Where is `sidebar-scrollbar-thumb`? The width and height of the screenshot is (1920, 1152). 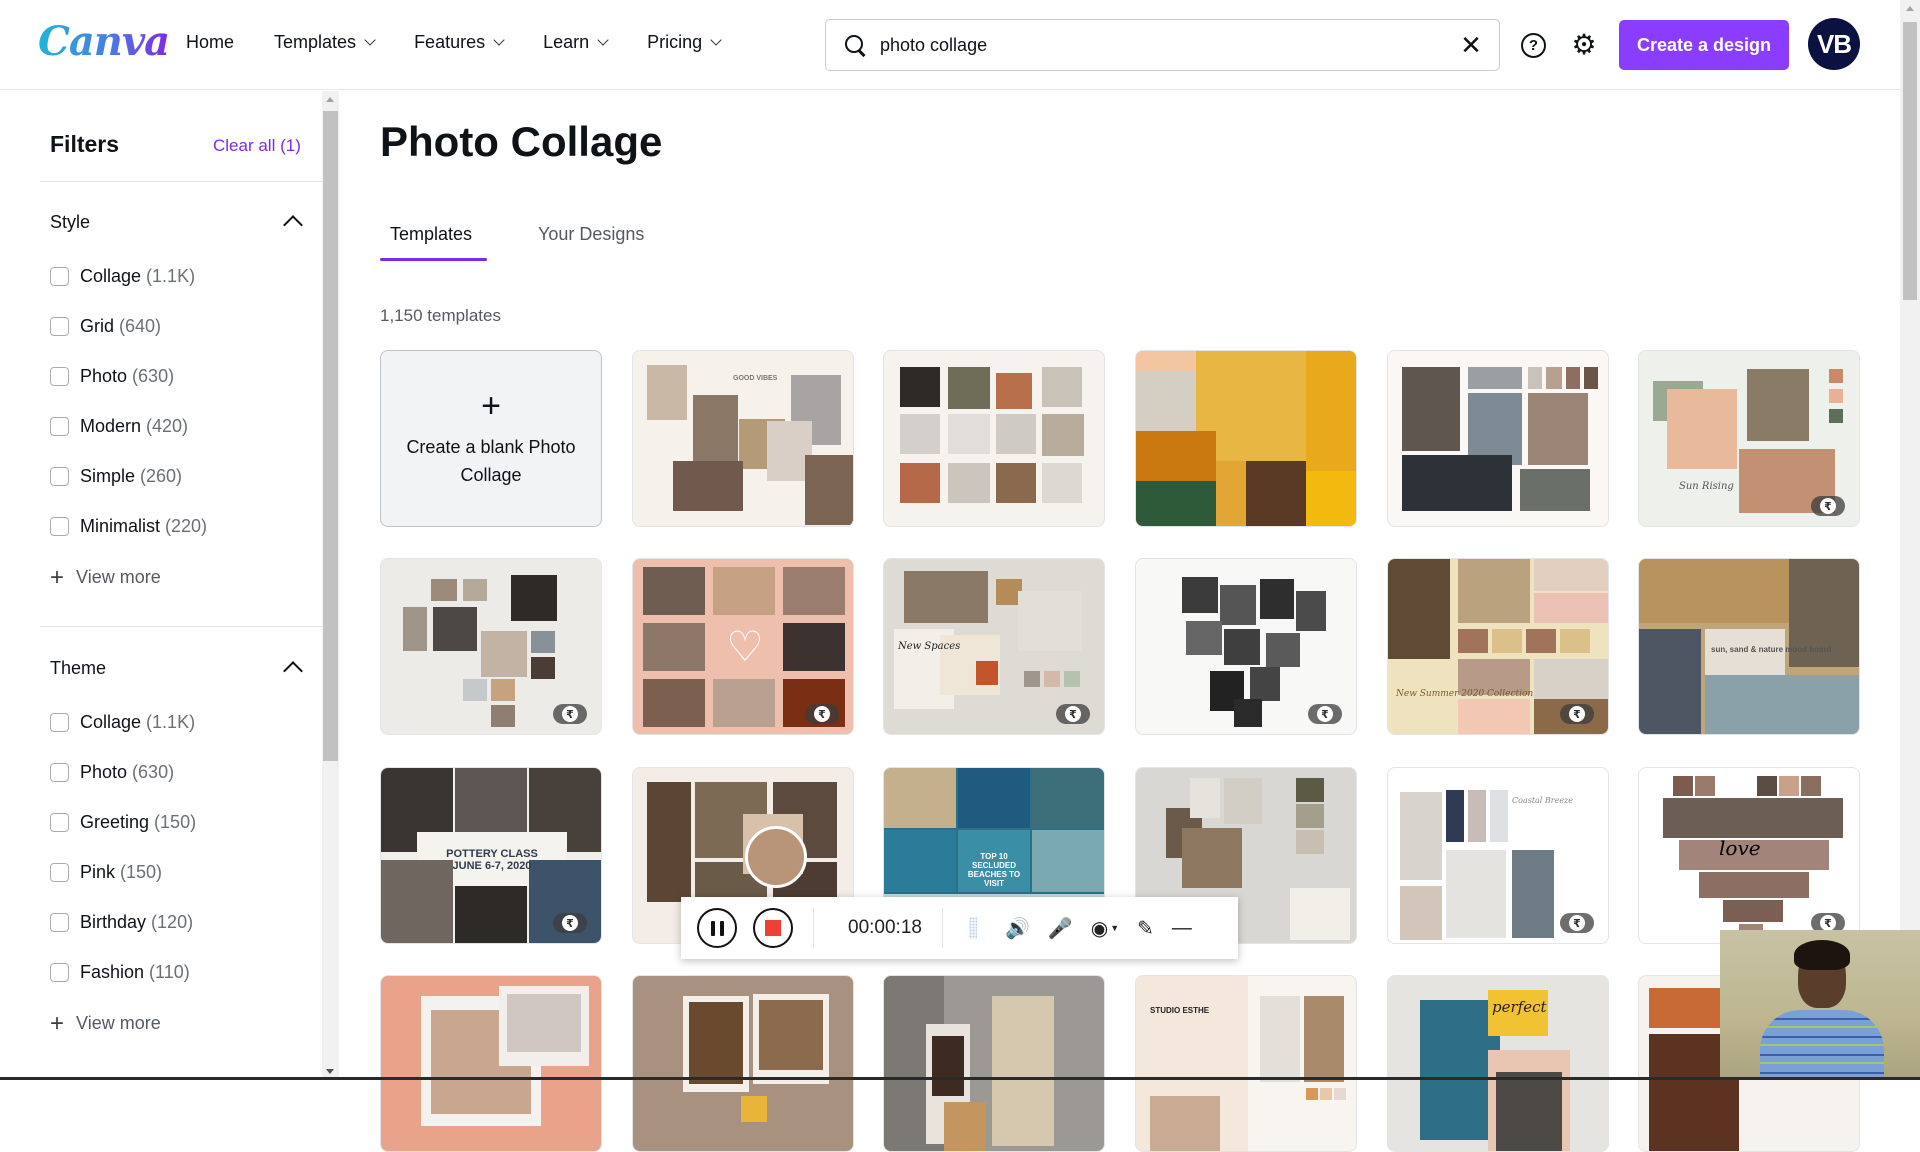 sidebar-scrollbar-thumb is located at coordinates (330, 436).